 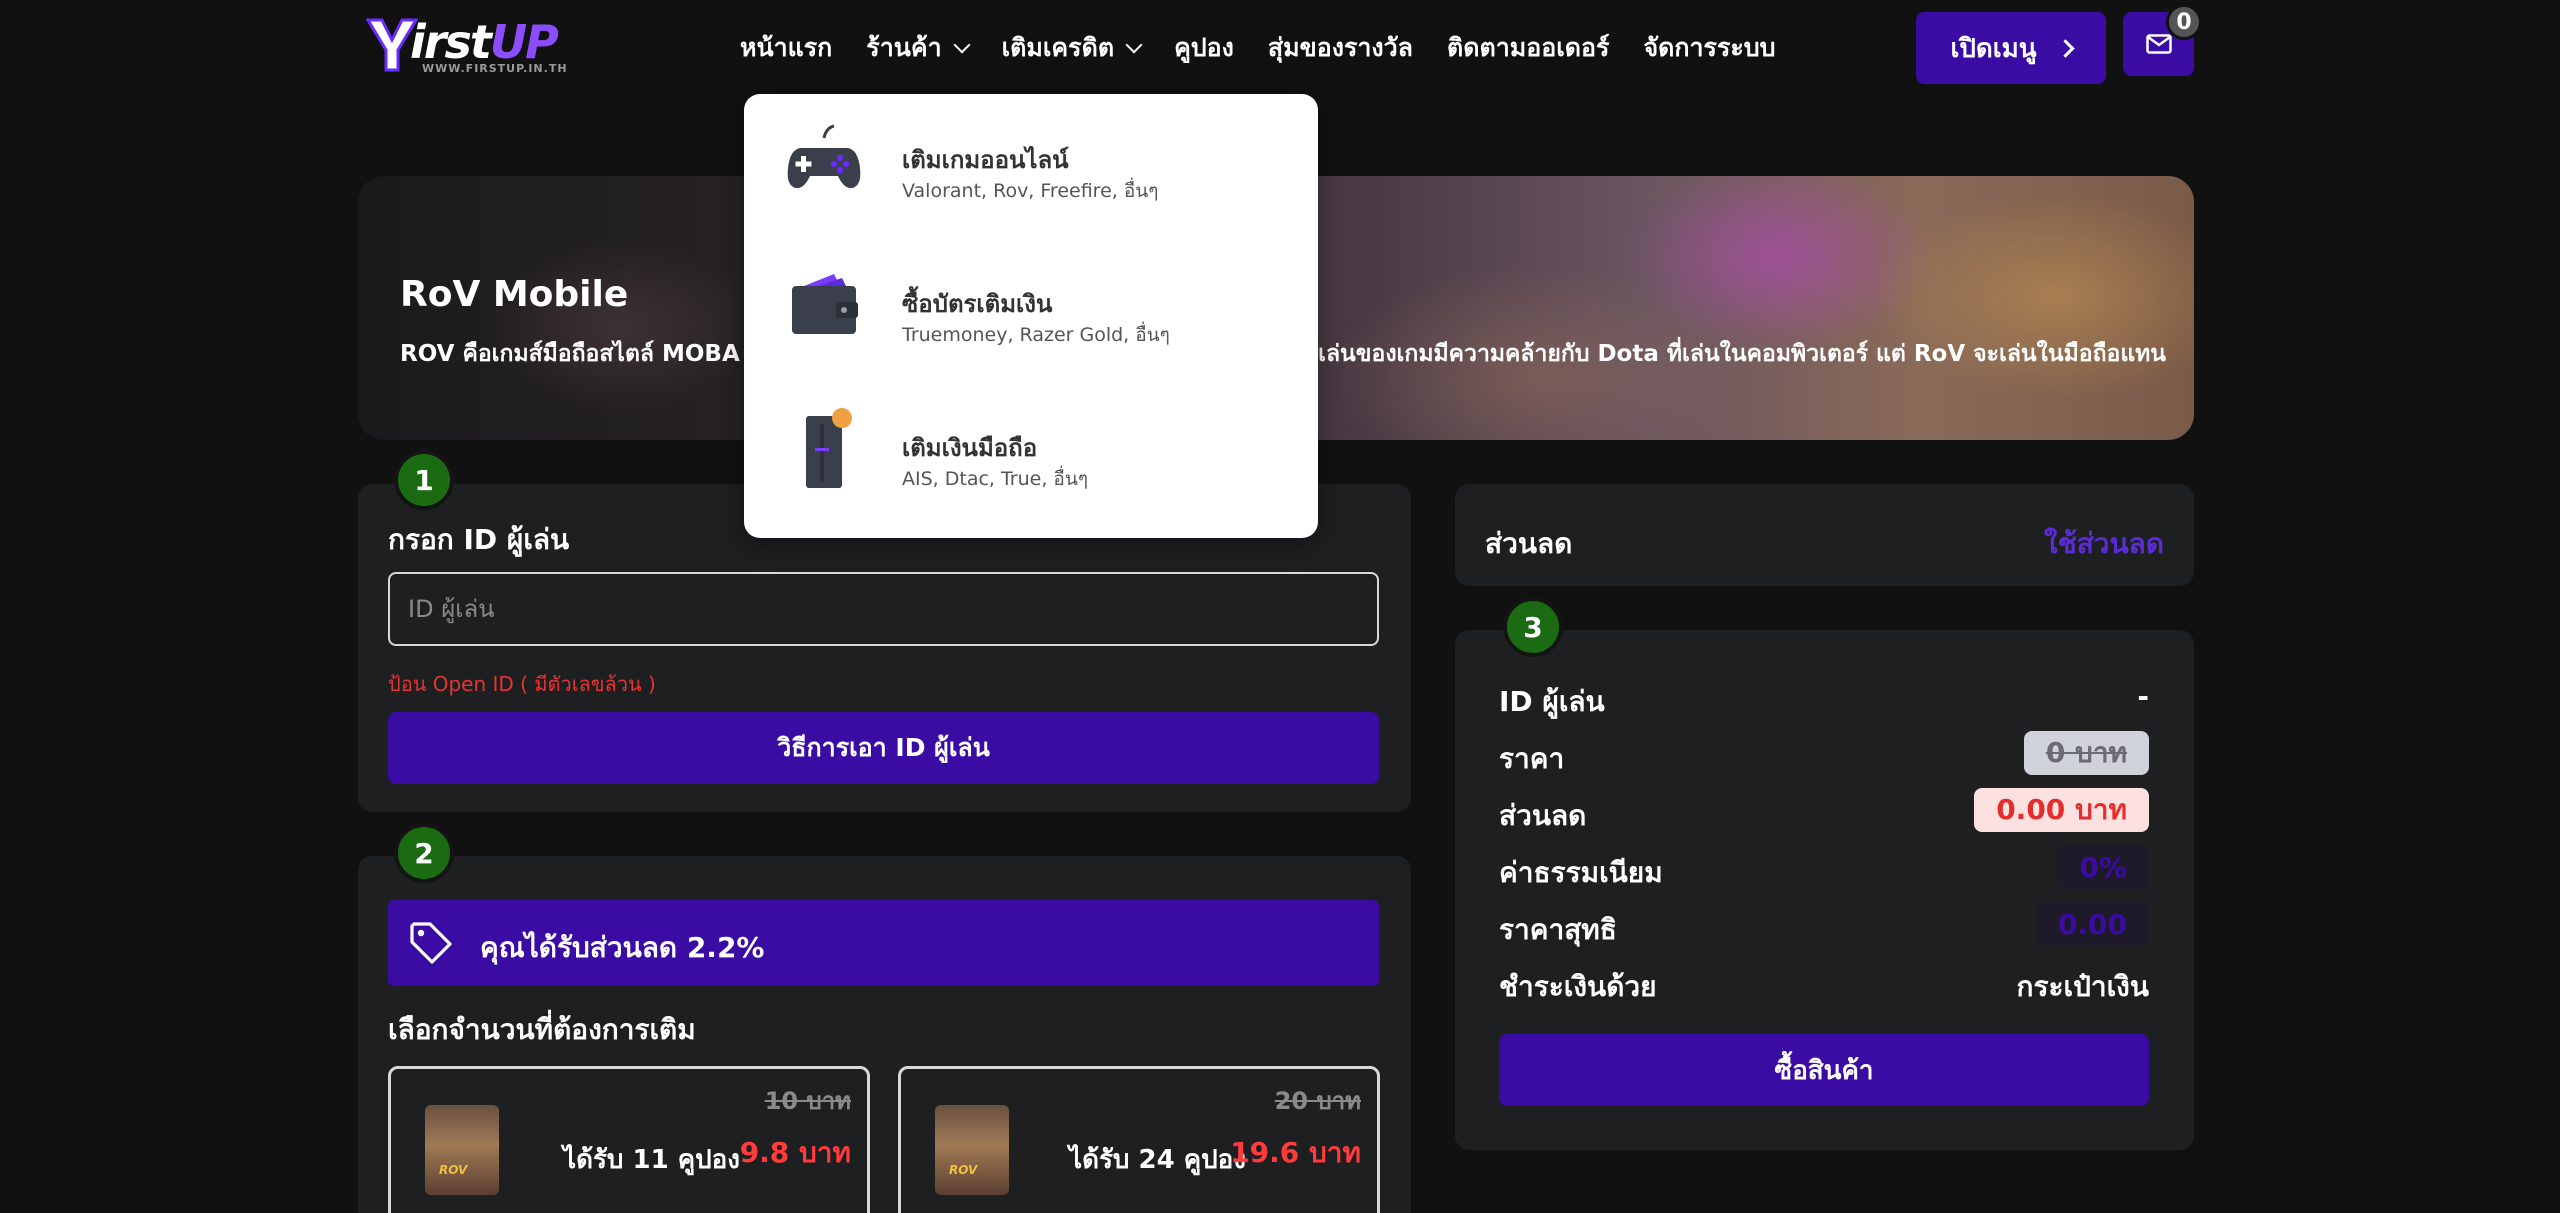 I want to click on summary-row-price: ราคา 0 บาท, so click(x=1824, y=754).